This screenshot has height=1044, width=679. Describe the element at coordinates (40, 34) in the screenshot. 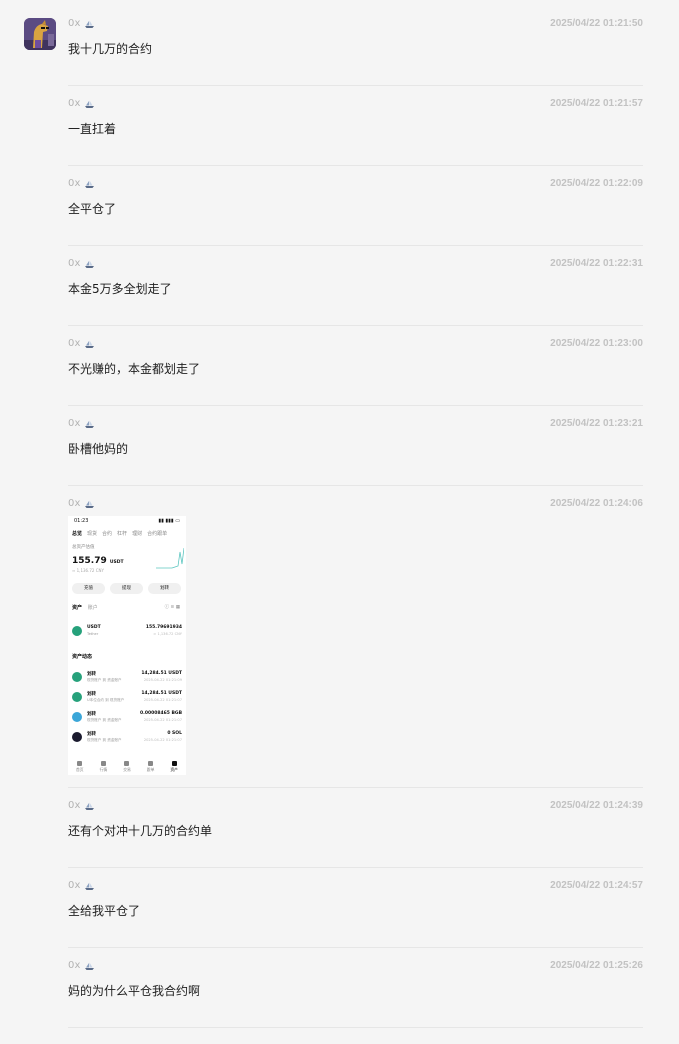

I see `avatar` at that location.